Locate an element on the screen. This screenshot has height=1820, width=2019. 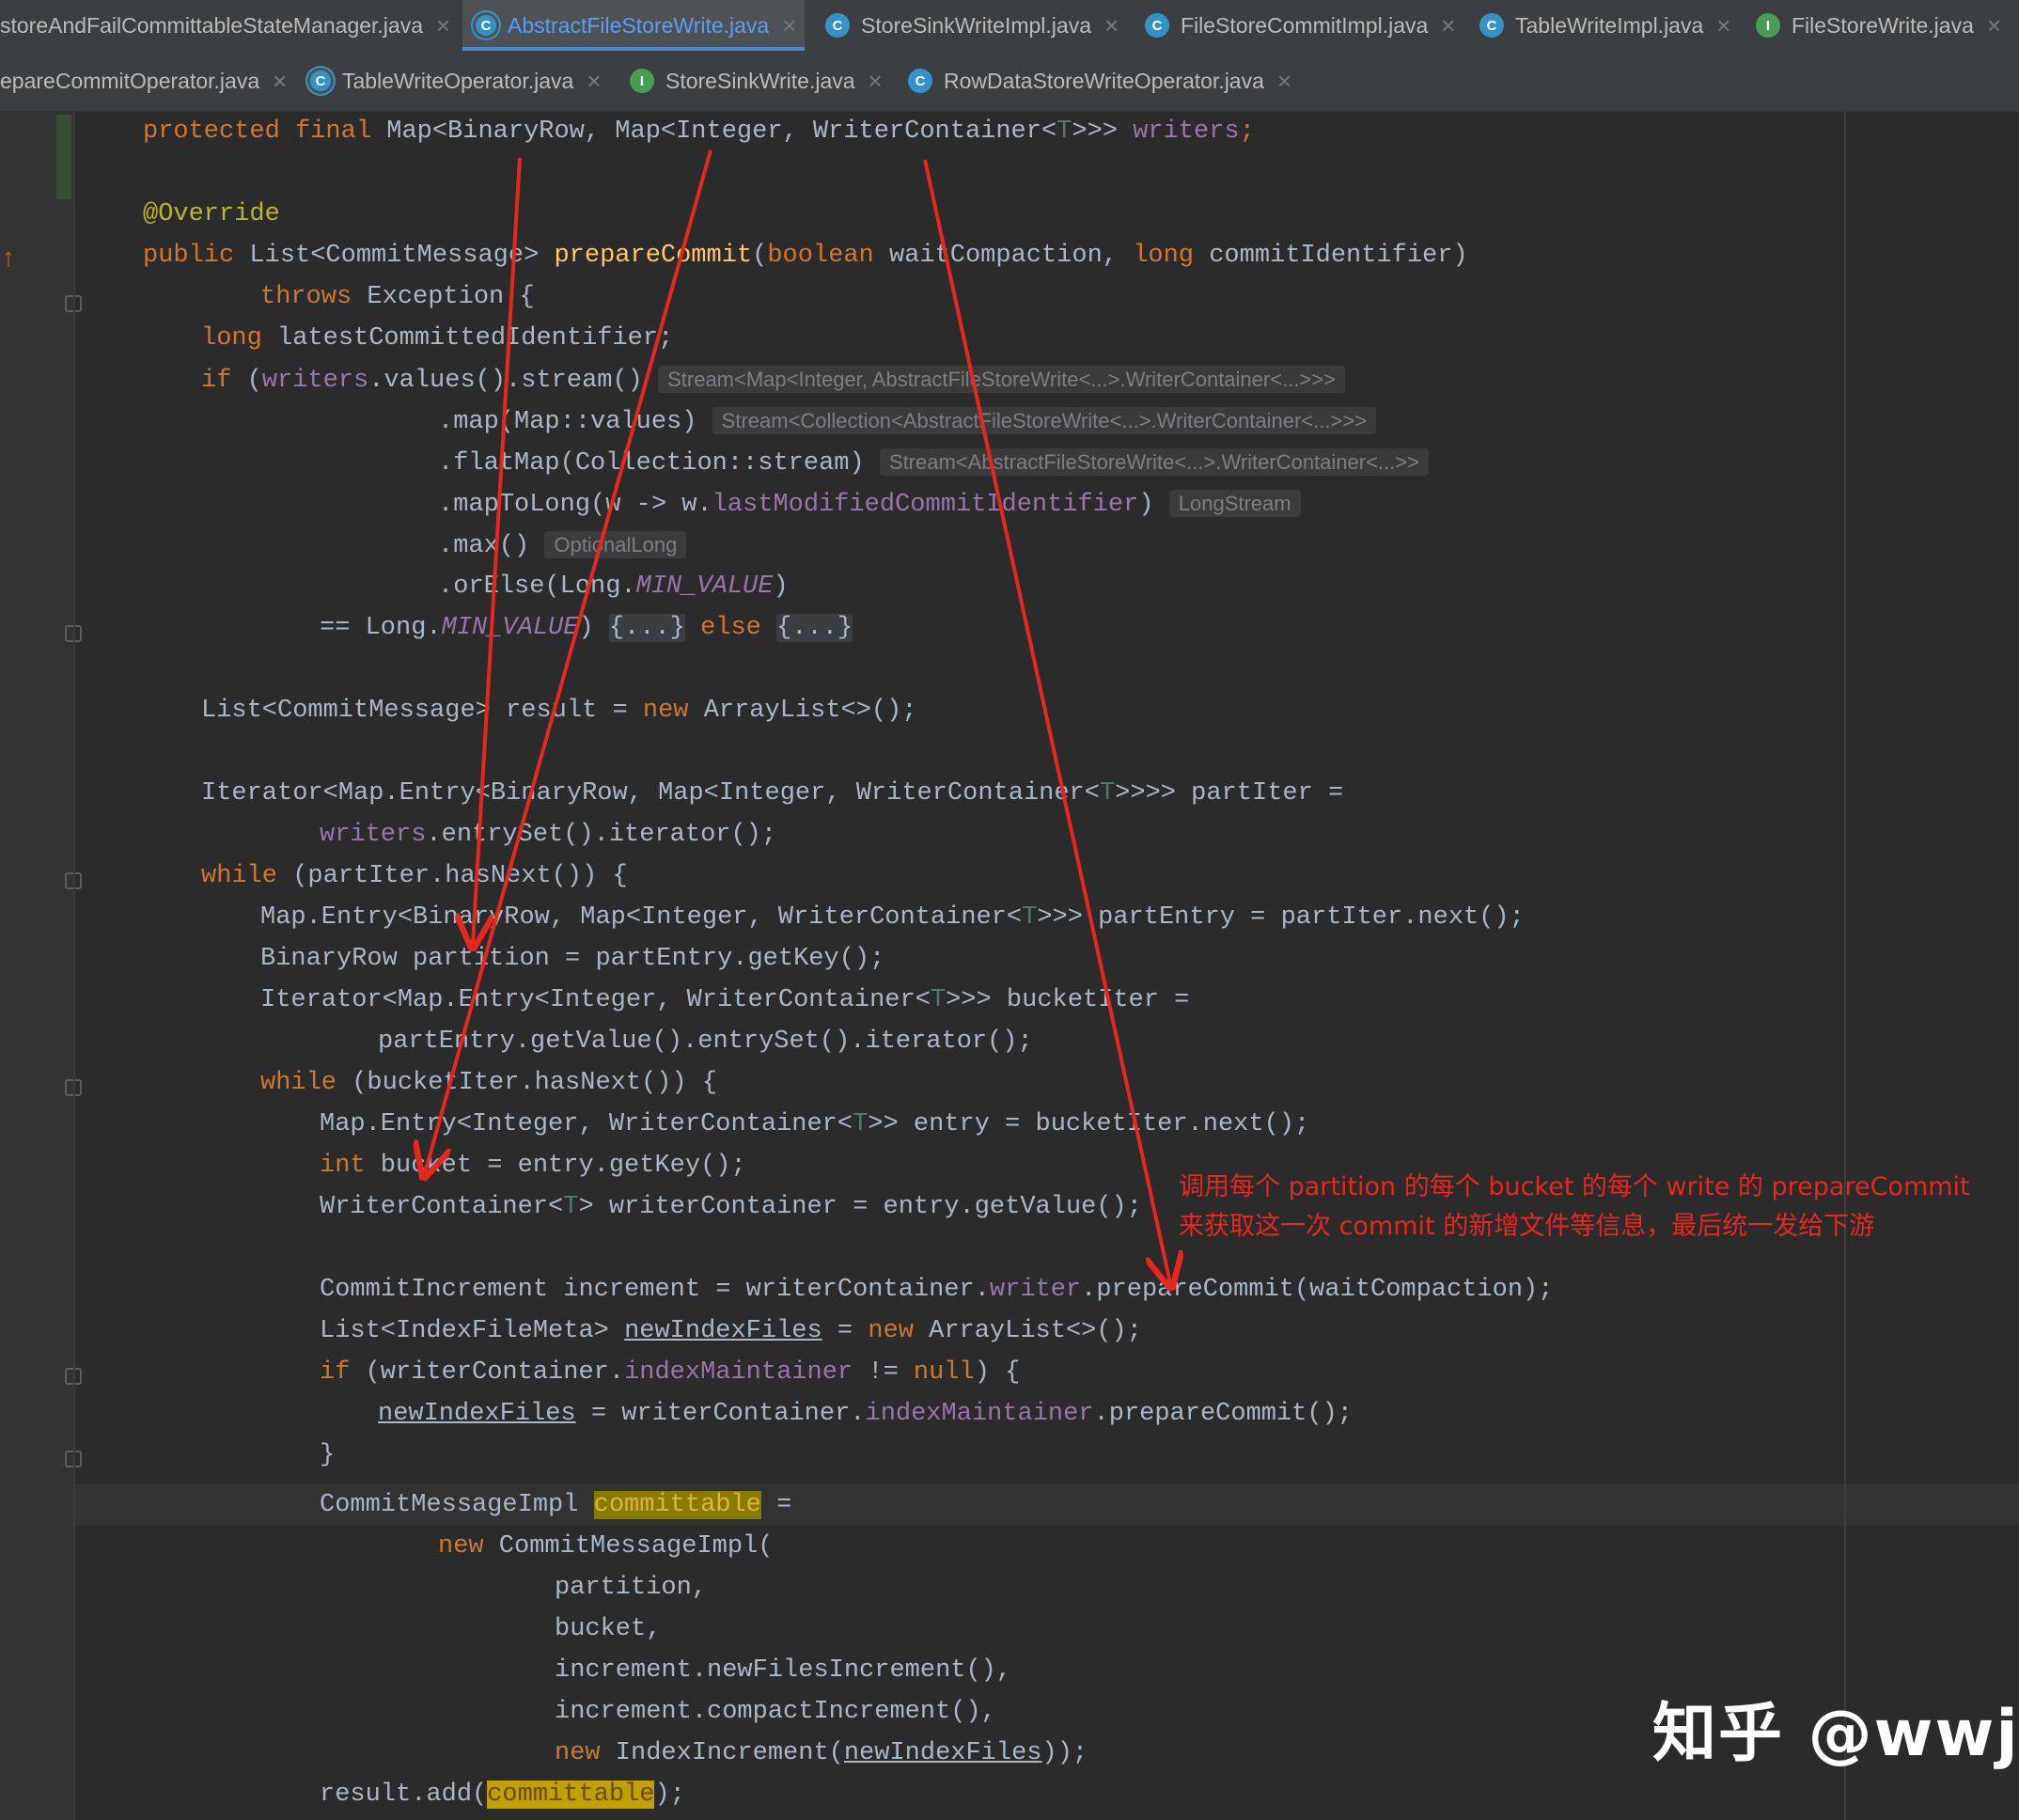
arrow-writers-to-partition is located at coordinates (497, 550).